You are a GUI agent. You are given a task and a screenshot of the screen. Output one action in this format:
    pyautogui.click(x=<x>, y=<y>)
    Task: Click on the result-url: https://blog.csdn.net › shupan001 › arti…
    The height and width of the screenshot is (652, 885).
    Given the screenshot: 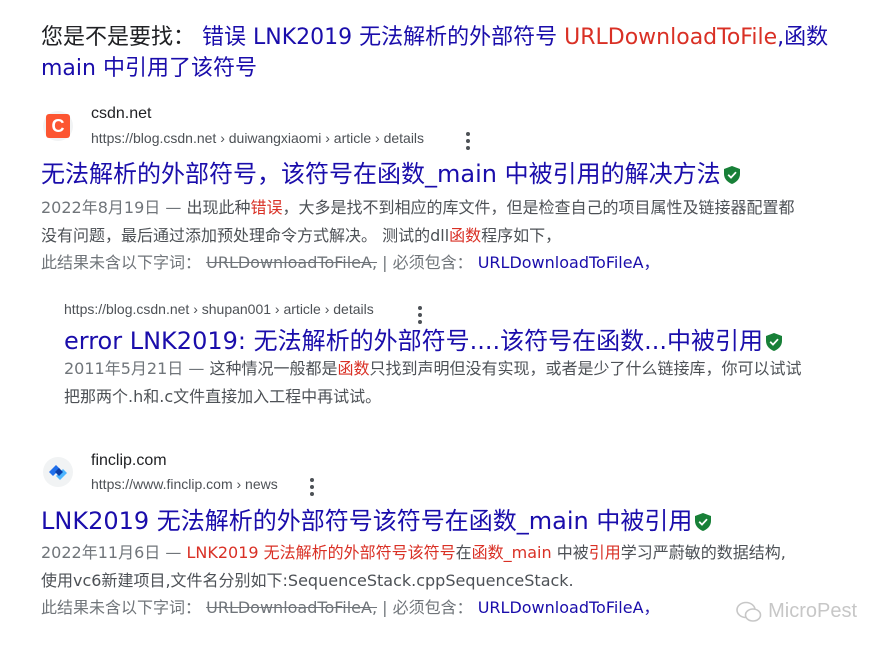 What is the action you would take?
    pyautogui.click(x=219, y=309)
    